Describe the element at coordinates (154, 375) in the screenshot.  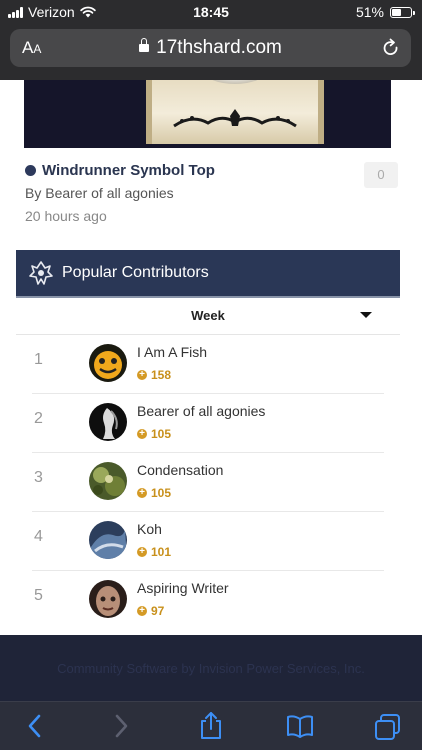
I see `reputation: + 158` at that location.